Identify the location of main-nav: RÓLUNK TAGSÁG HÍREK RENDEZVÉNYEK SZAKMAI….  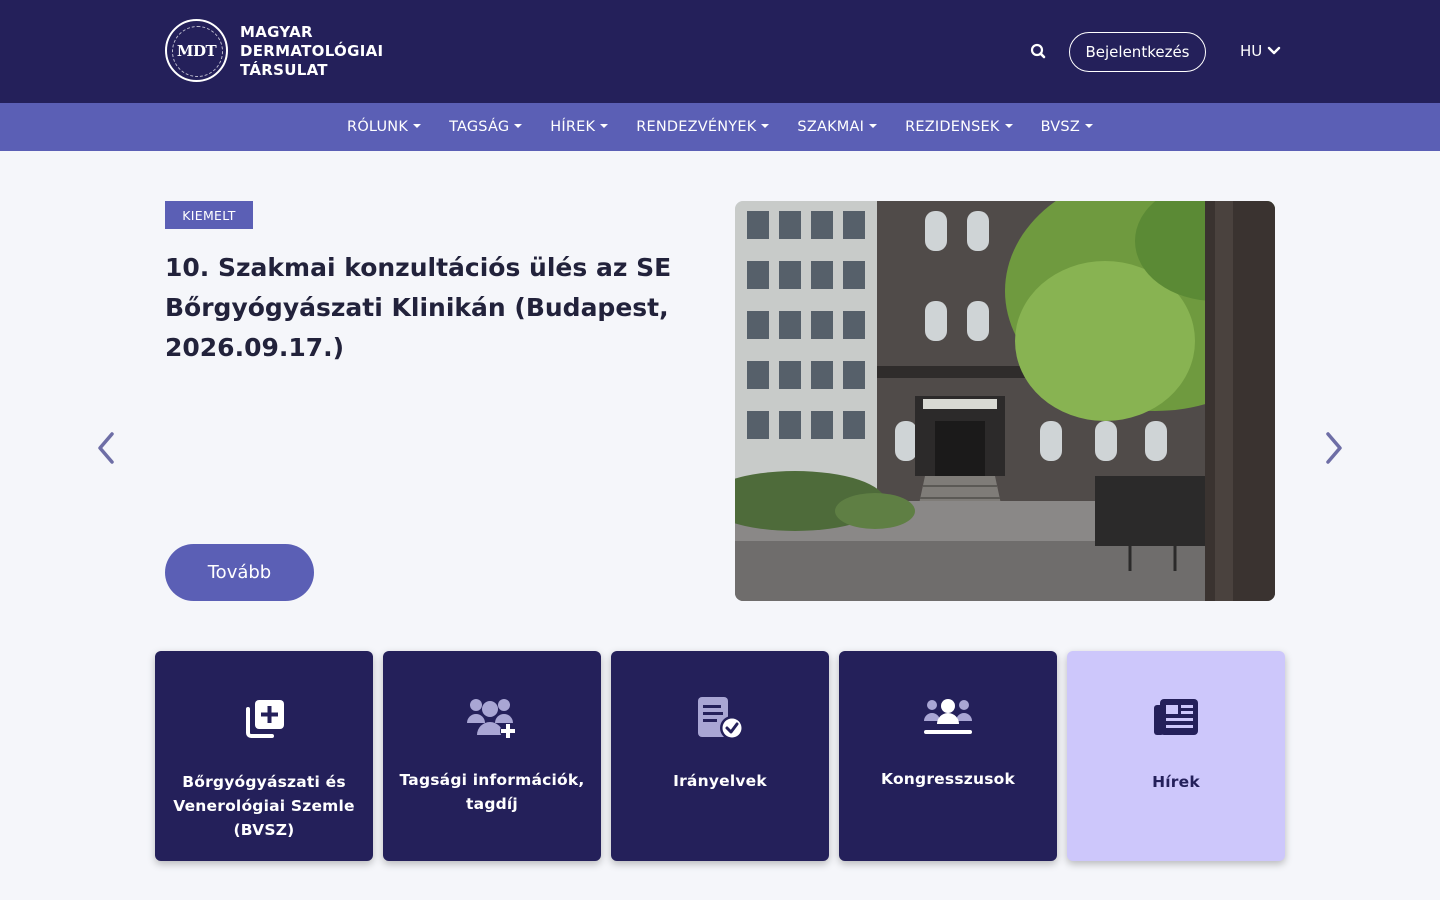
(720, 127).